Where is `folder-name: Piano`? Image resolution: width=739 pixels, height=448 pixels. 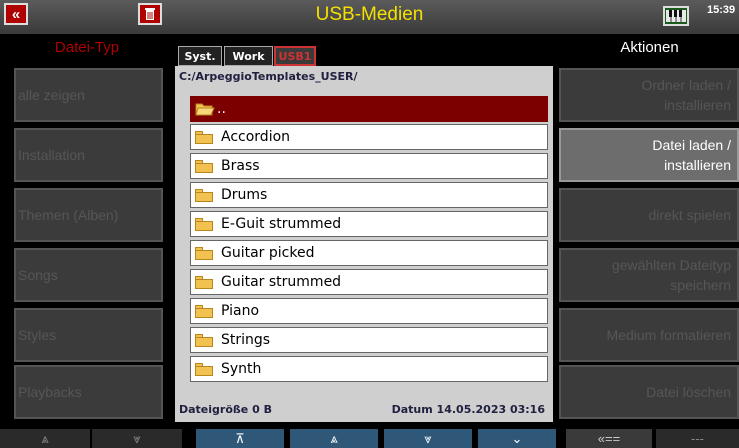
folder-name: Piano is located at coordinates (240, 311).